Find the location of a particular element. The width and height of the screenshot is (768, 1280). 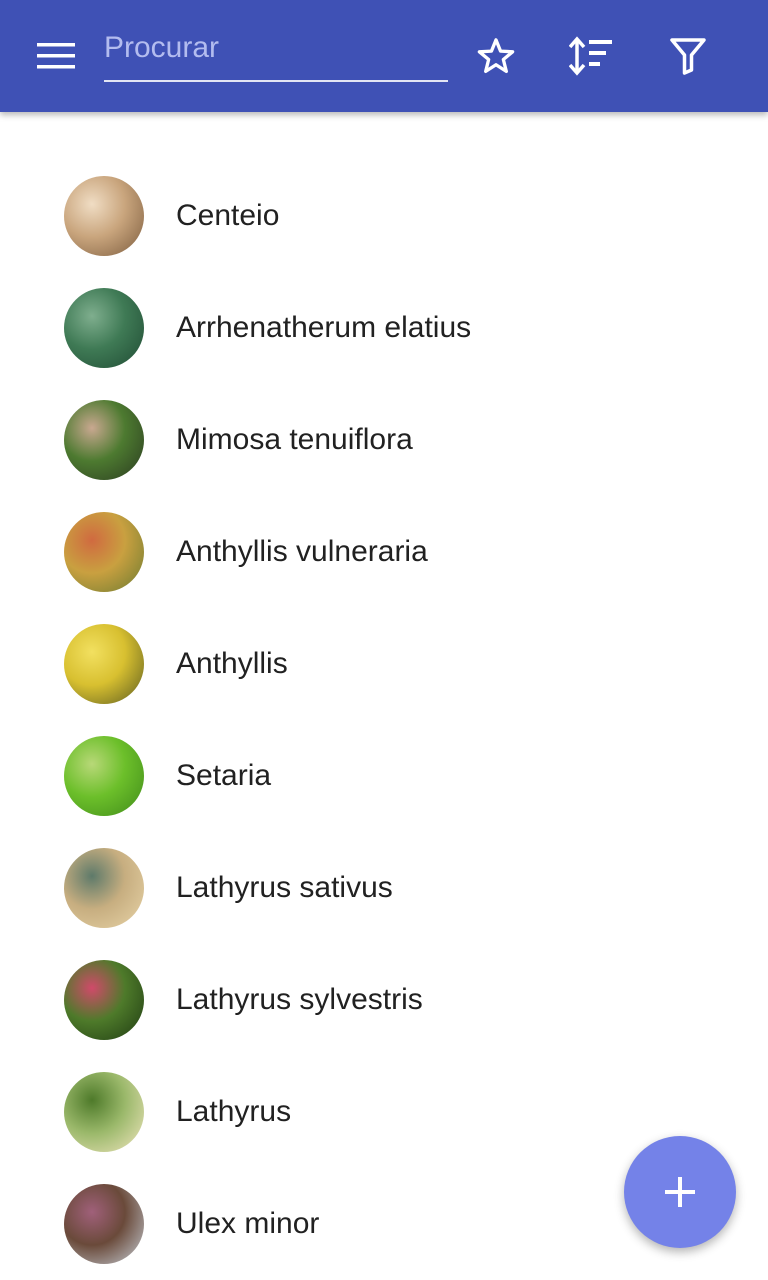

star-outline-icon is located at coordinates (496, 56).